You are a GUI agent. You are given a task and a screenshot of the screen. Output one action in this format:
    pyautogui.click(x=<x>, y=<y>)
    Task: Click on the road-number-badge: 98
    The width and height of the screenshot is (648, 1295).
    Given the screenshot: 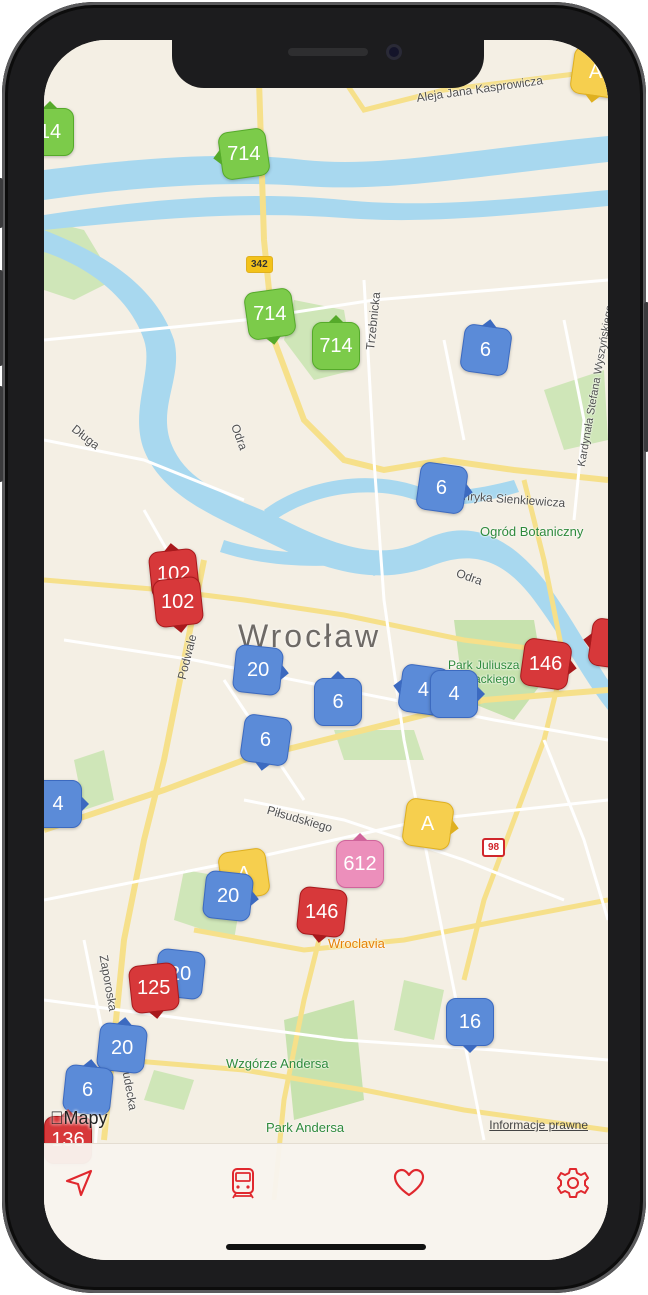 What is the action you would take?
    pyautogui.click(x=494, y=847)
    